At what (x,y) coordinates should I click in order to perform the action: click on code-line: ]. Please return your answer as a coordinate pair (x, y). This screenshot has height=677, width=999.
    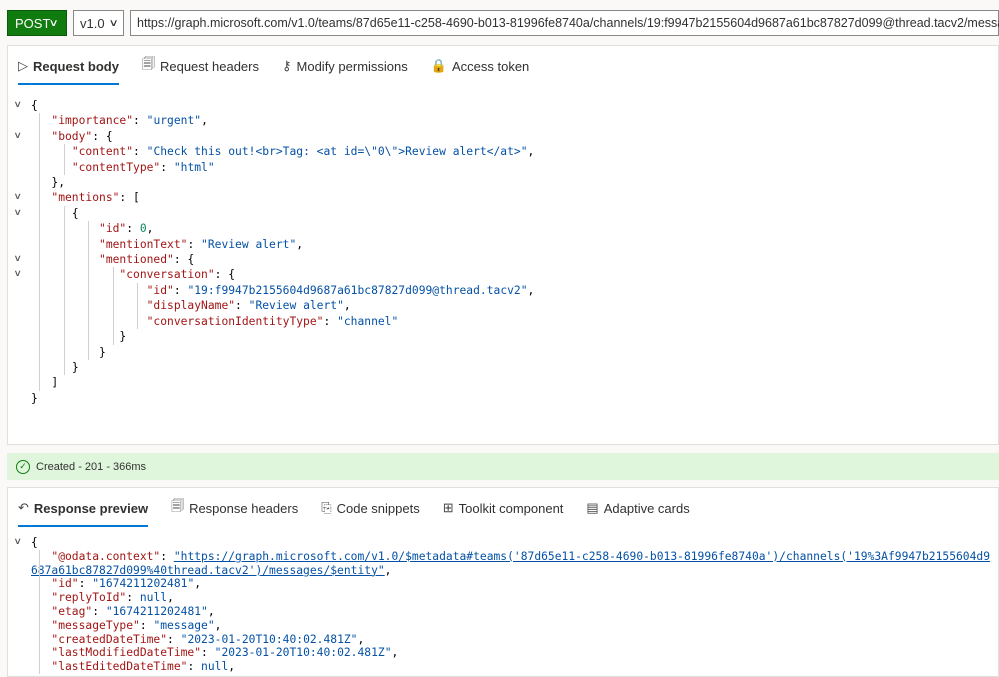
    Looking at the image, I should click on (503, 383).